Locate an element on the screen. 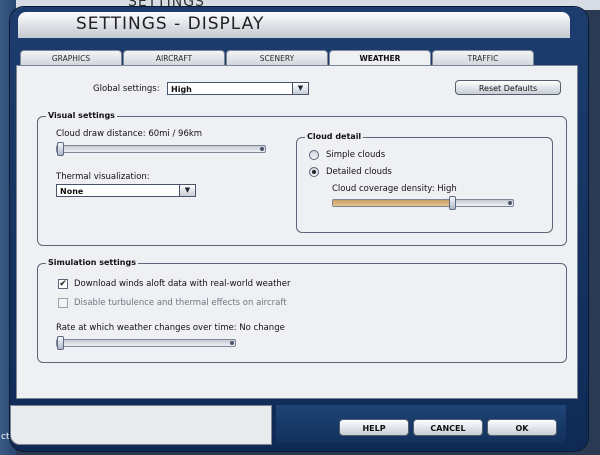  thermal-visualization-select: None ▼ is located at coordinates (126, 190).